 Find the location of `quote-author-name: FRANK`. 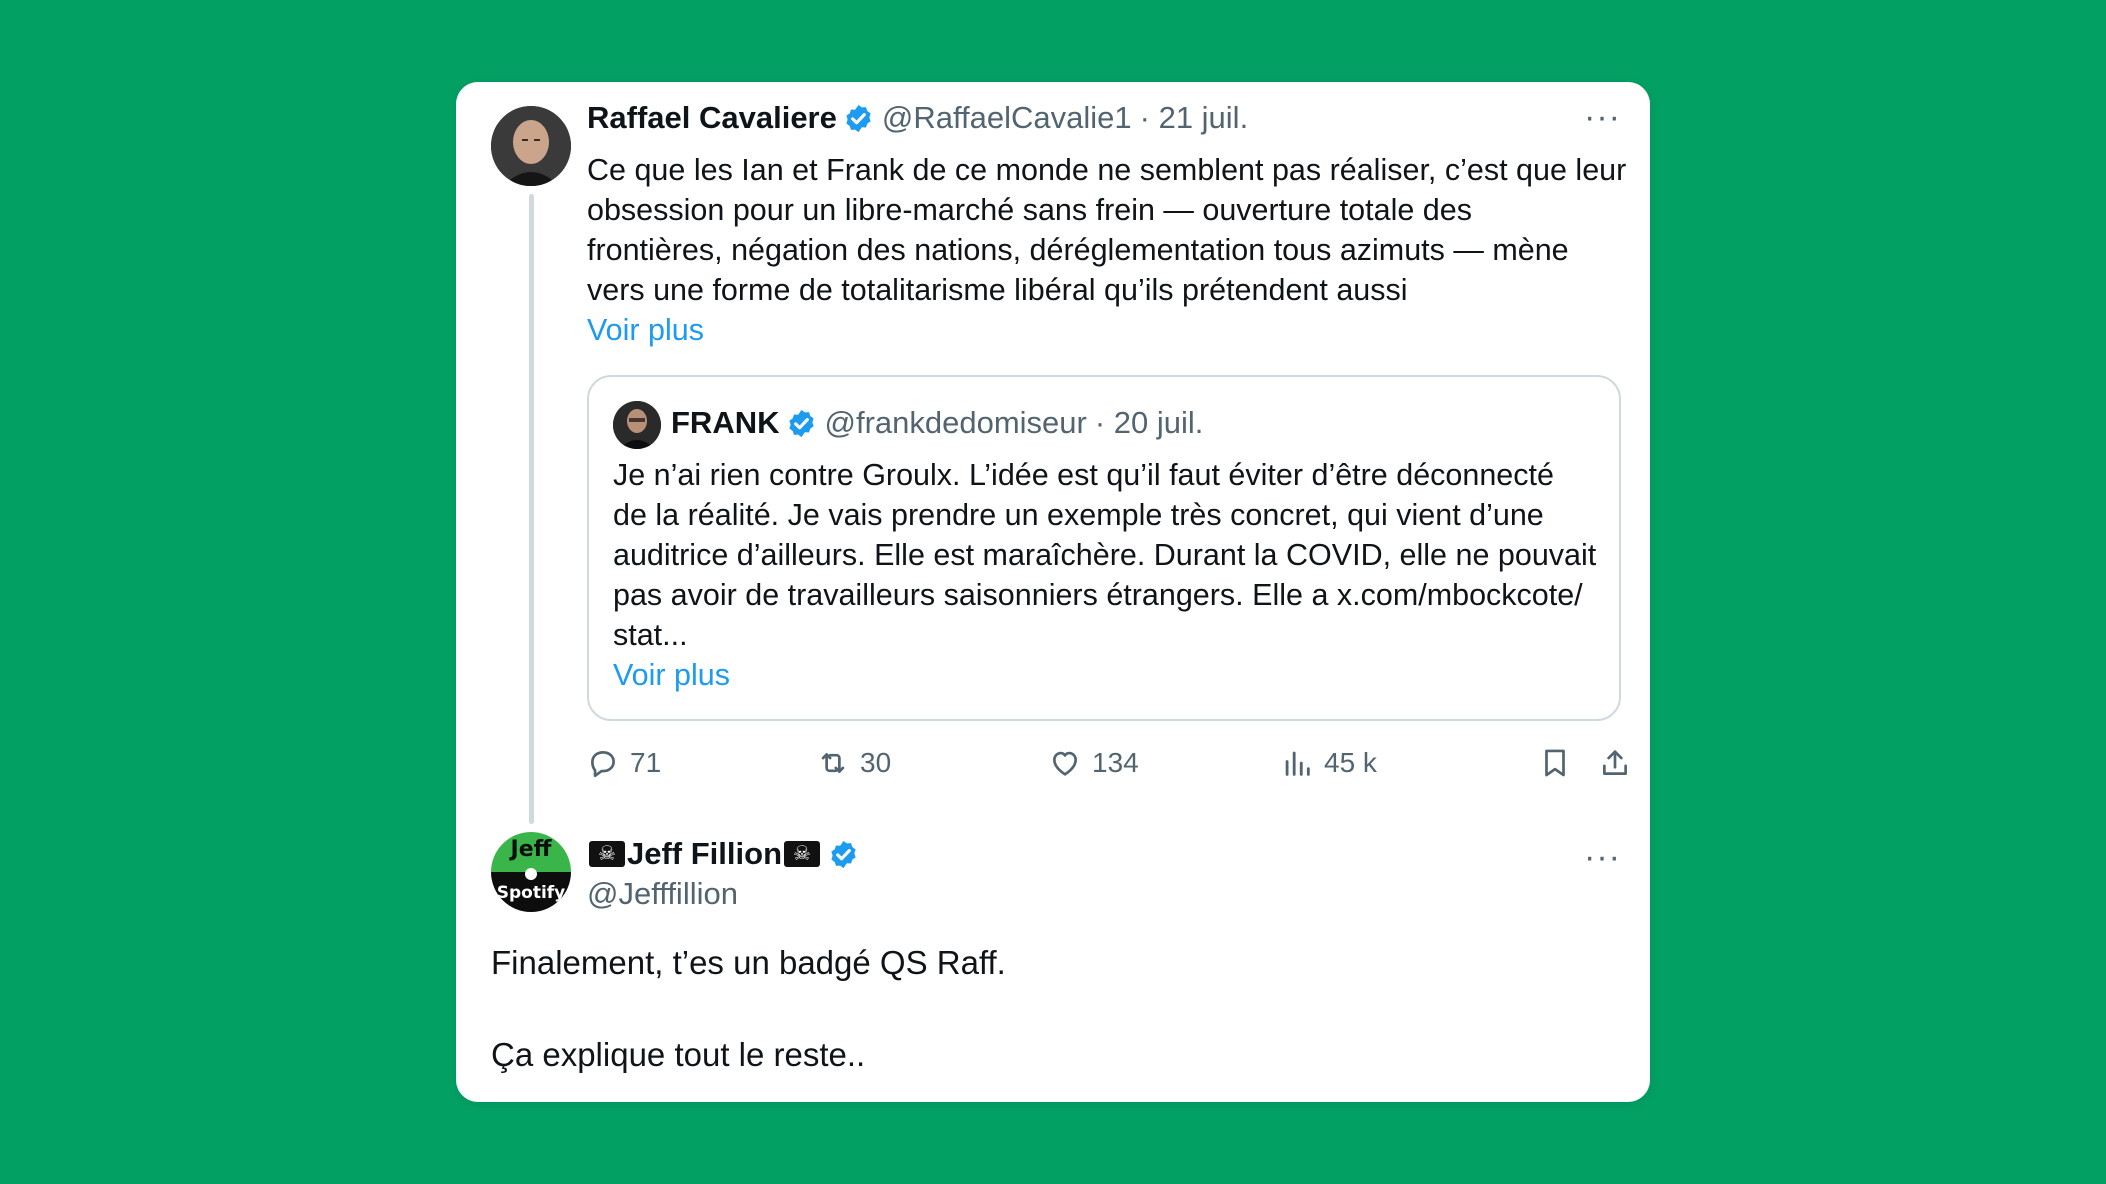

quote-author-name: FRANK is located at coordinates (725, 422).